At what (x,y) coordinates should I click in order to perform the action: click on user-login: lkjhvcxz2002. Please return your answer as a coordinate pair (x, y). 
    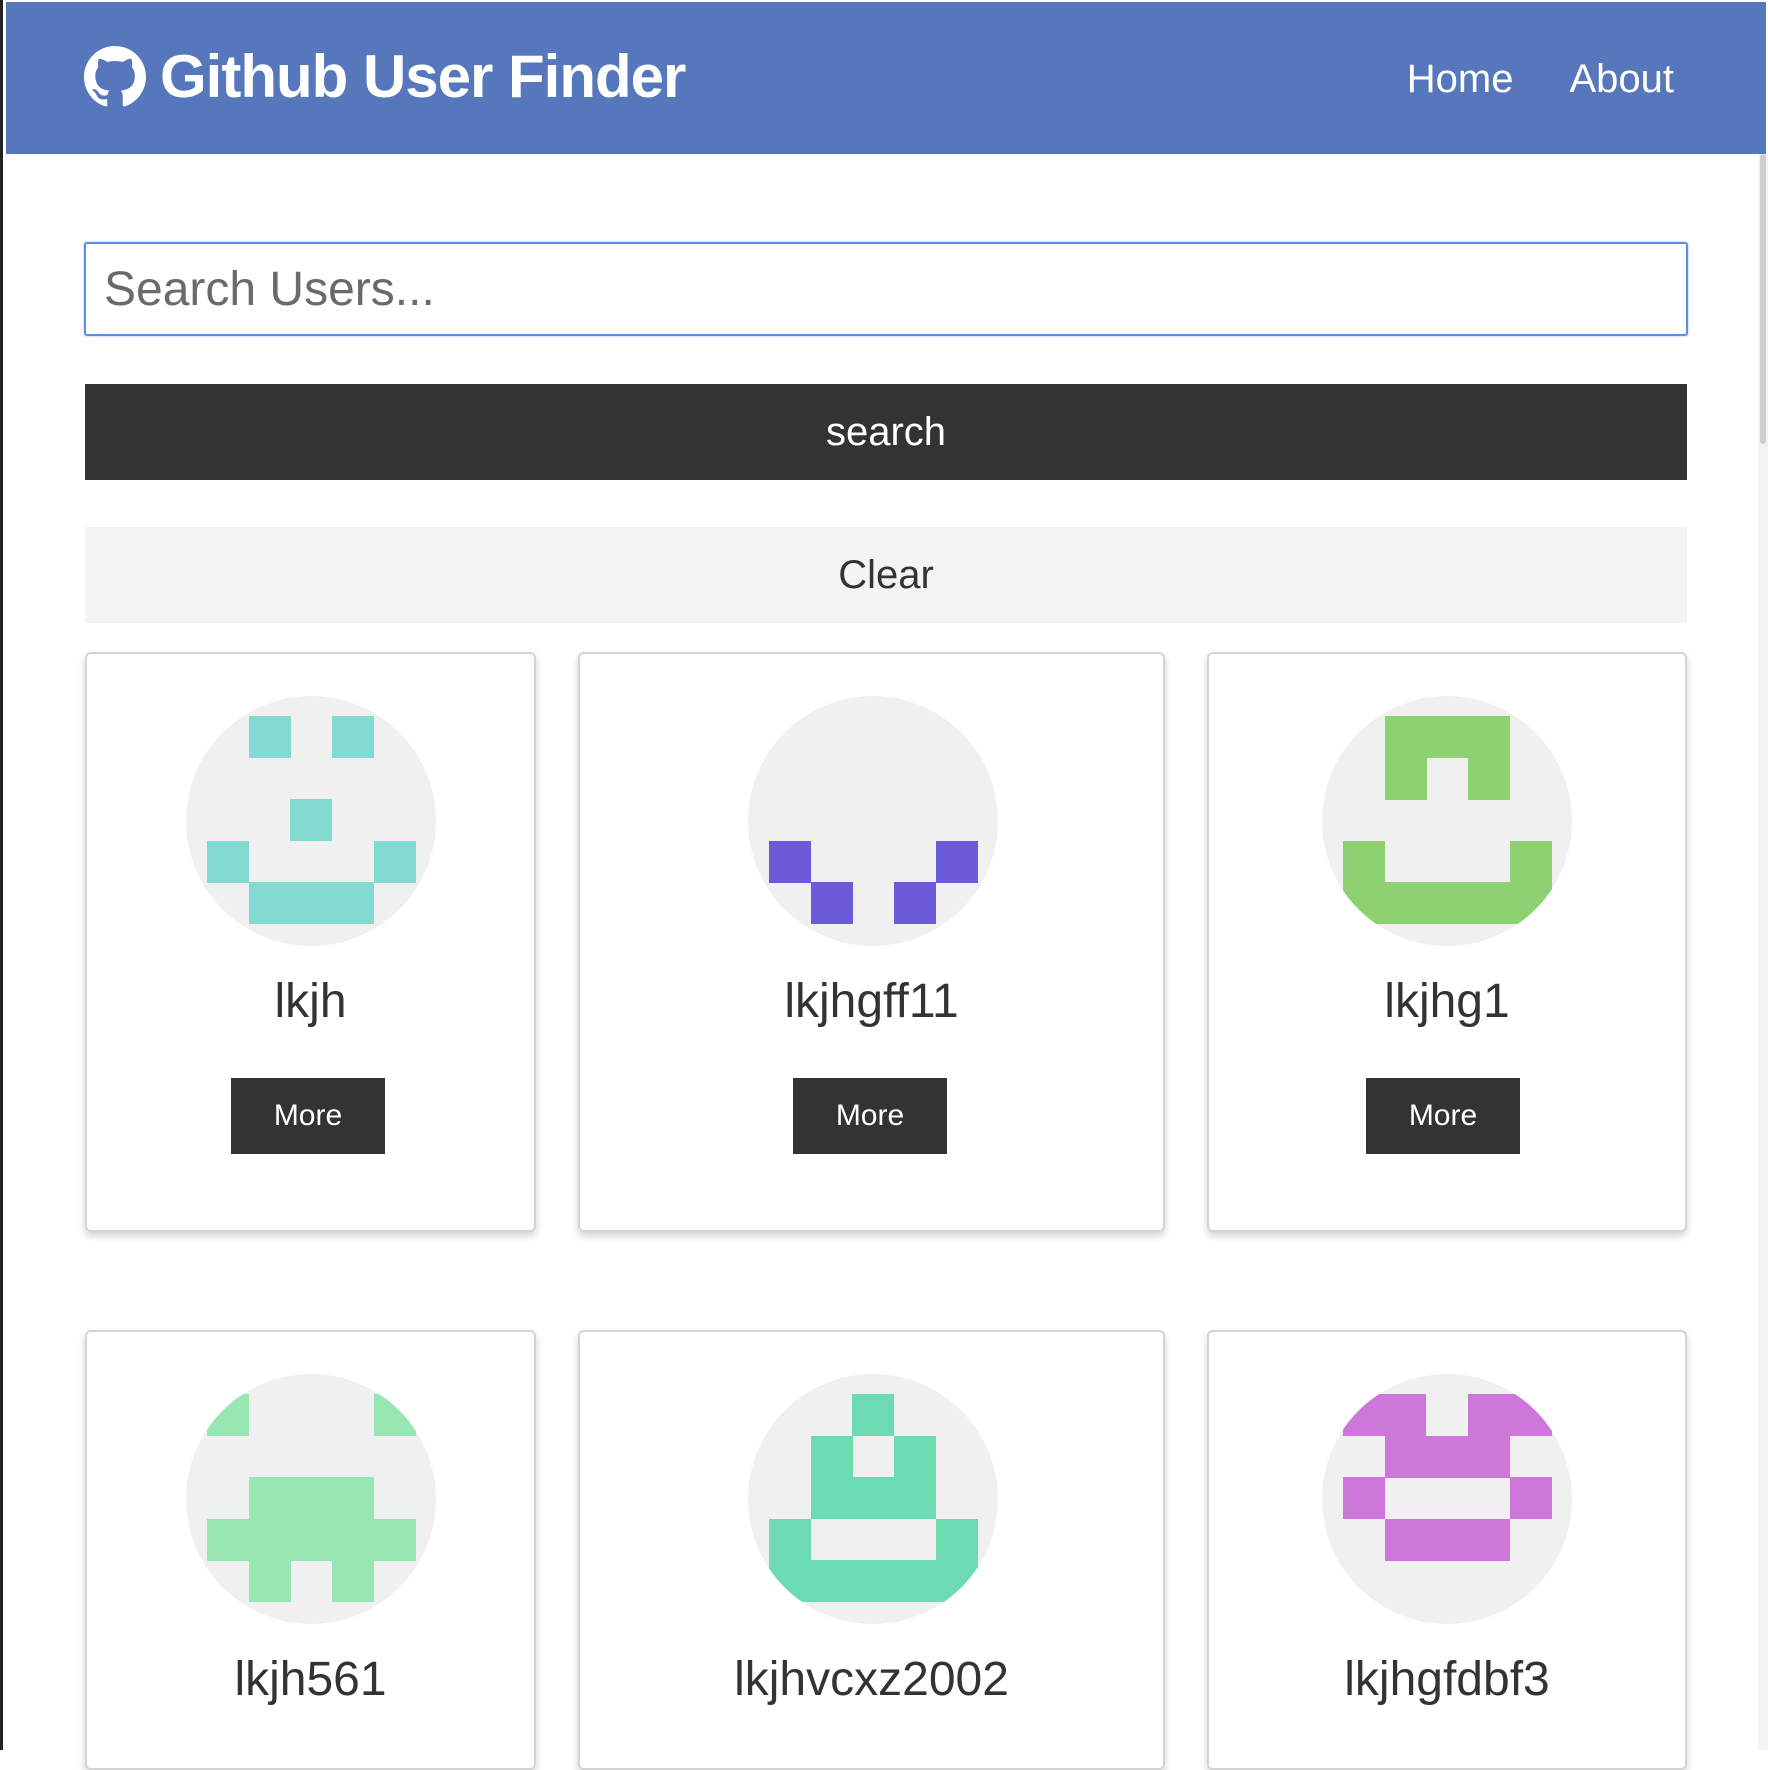
    Looking at the image, I should click on (871, 1679).